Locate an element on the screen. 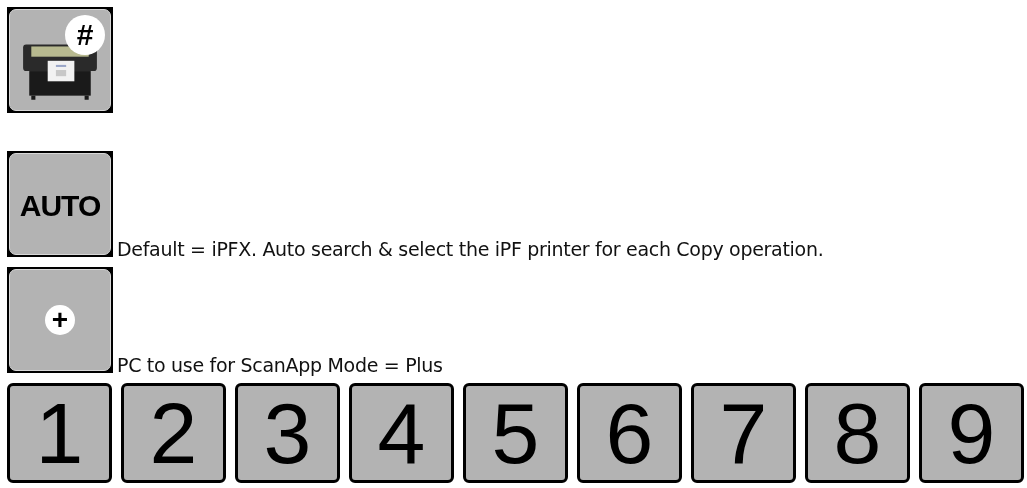 Image resolution: width=1027 pixels, height=488 pixels. number-key: 4 is located at coordinates (401, 433).